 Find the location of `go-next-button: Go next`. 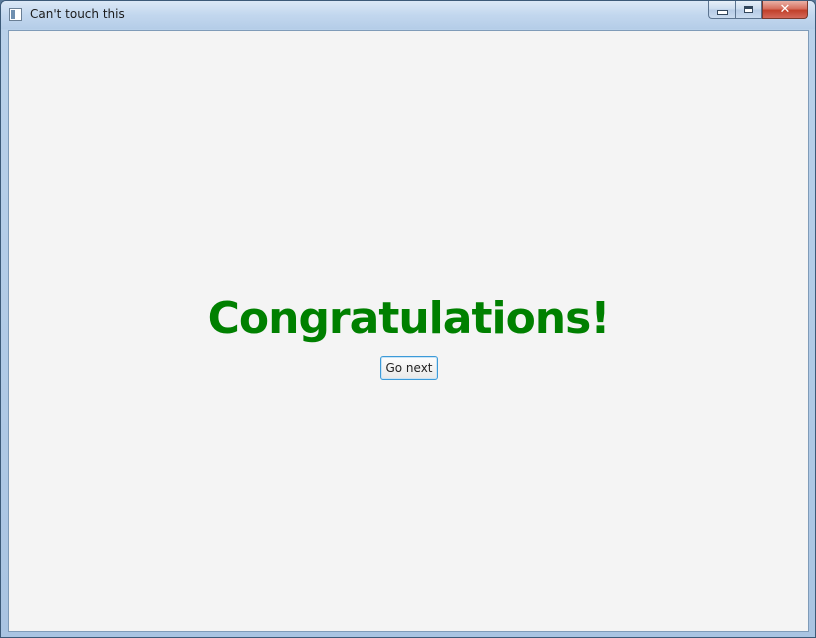

go-next-button: Go next is located at coordinates (409, 368).